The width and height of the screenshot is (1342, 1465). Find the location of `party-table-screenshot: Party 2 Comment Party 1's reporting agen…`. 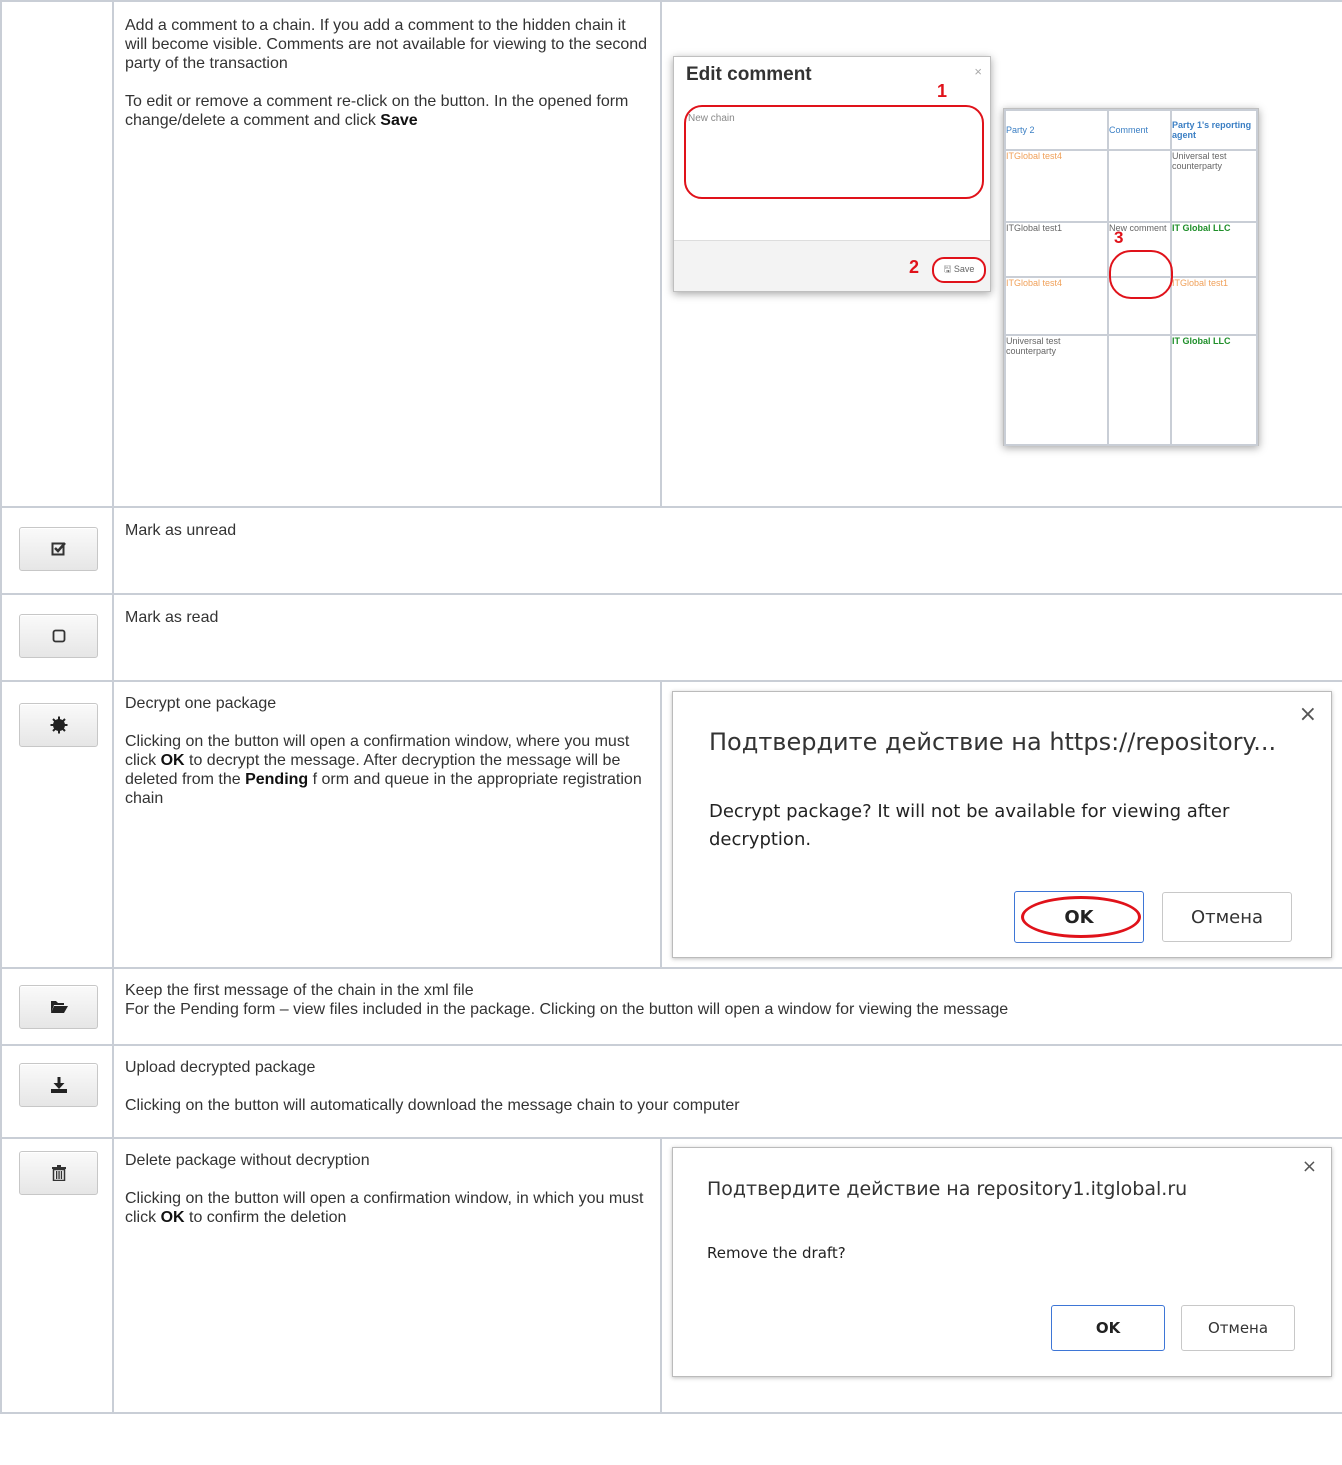

party-table-screenshot: Party 2 Comment Party 1's reporting agen… is located at coordinates (1131, 277).